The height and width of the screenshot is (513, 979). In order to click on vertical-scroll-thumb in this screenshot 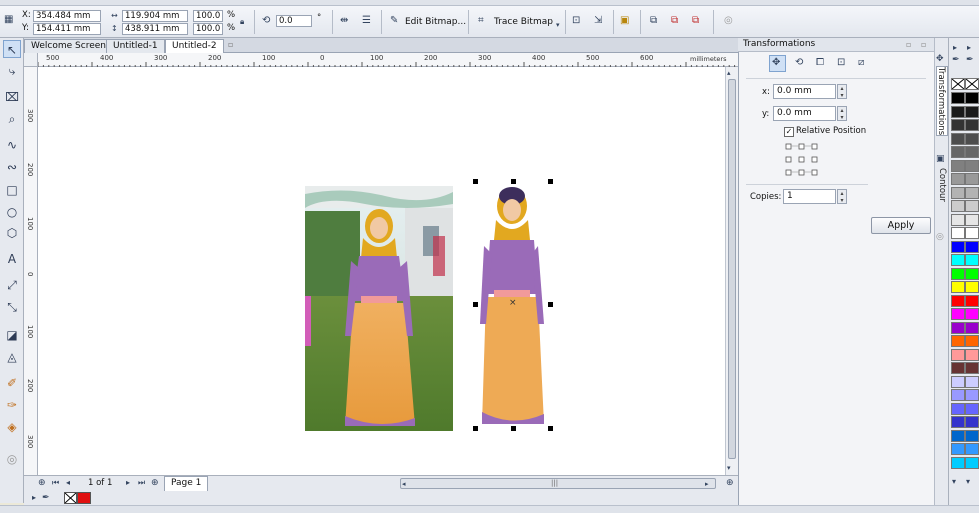, I will do `click(732, 269)`.